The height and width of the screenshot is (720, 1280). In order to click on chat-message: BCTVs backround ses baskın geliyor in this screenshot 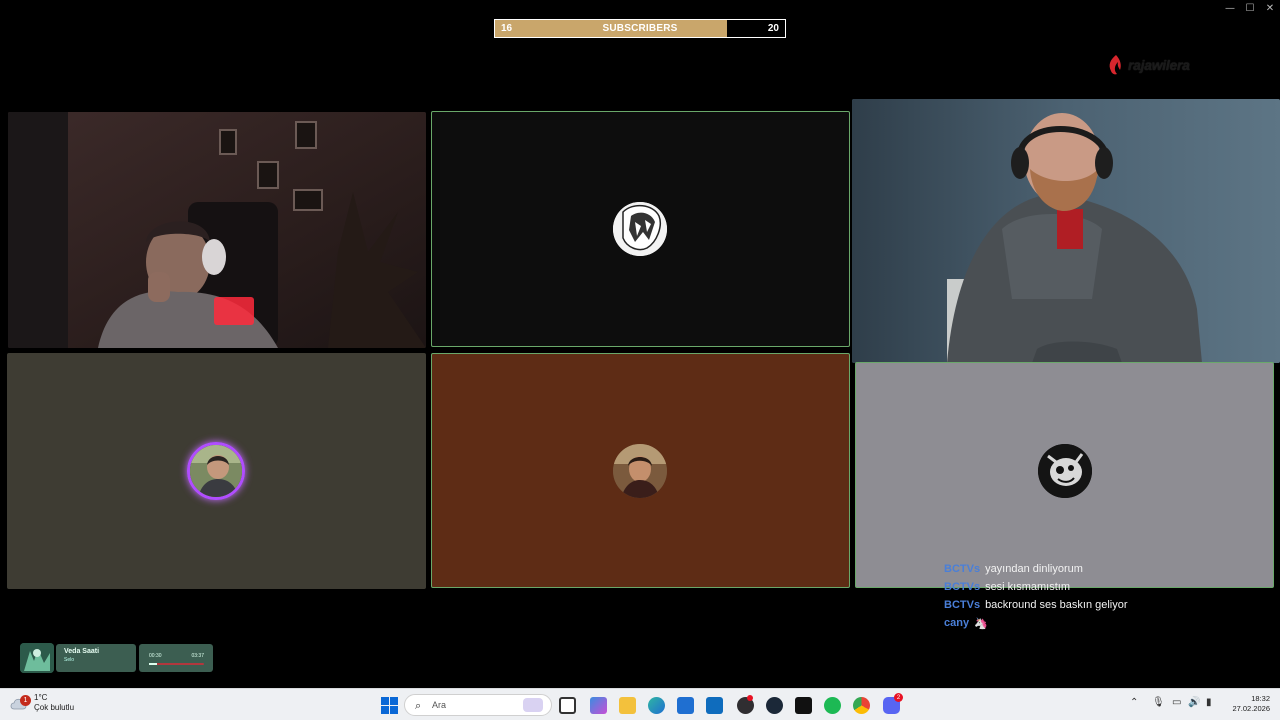, I will do `click(1094, 605)`.